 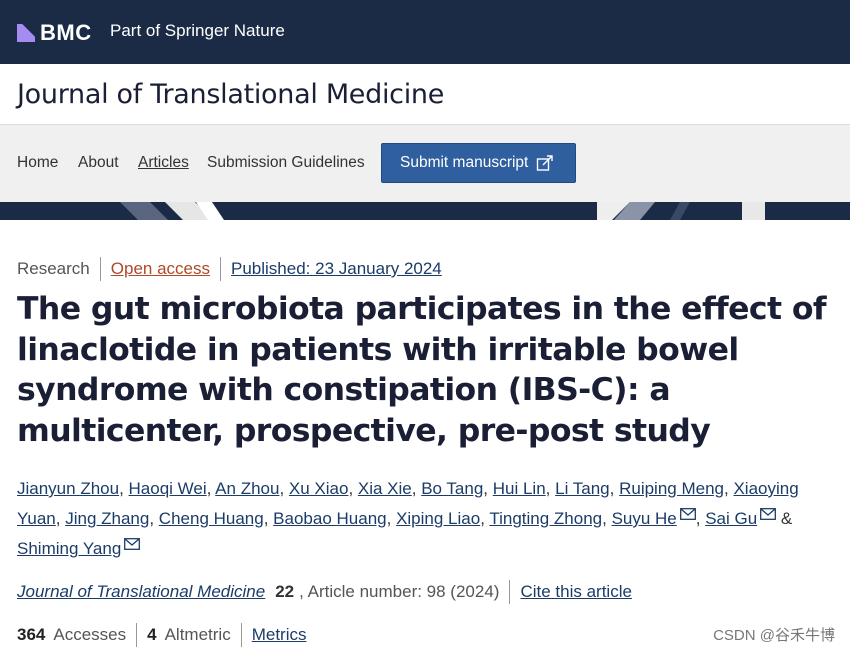 I want to click on author-link: Suyu He, so click(x=644, y=518).